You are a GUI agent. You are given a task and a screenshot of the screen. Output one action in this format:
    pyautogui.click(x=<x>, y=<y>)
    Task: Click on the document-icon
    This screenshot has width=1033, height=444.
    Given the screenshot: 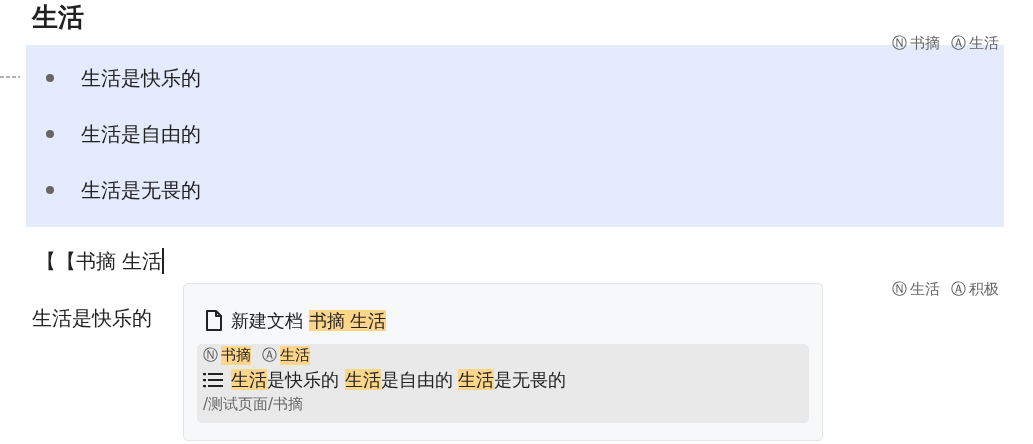 What is the action you would take?
    pyautogui.click(x=214, y=321)
    